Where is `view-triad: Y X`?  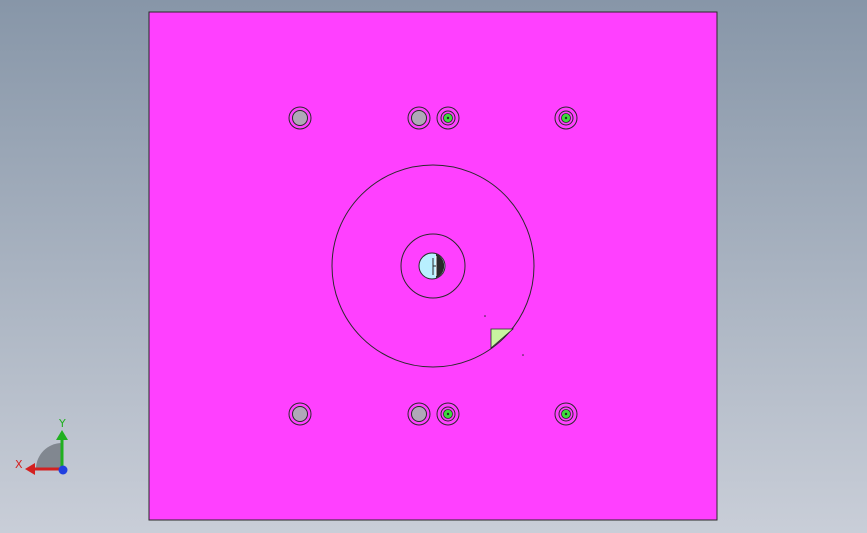
view-triad: Y X is located at coordinates (41, 446).